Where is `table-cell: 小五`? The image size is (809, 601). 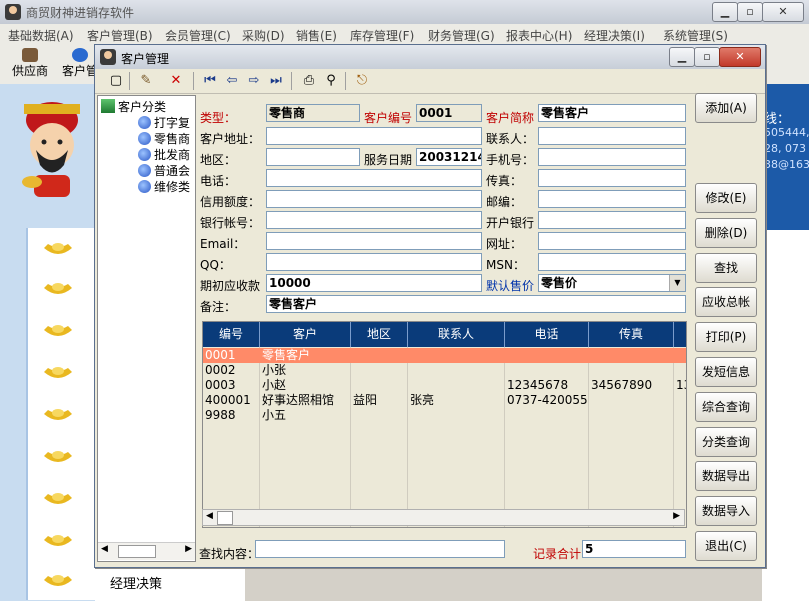 table-cell: 小五 is located at coordinates (305, 415).